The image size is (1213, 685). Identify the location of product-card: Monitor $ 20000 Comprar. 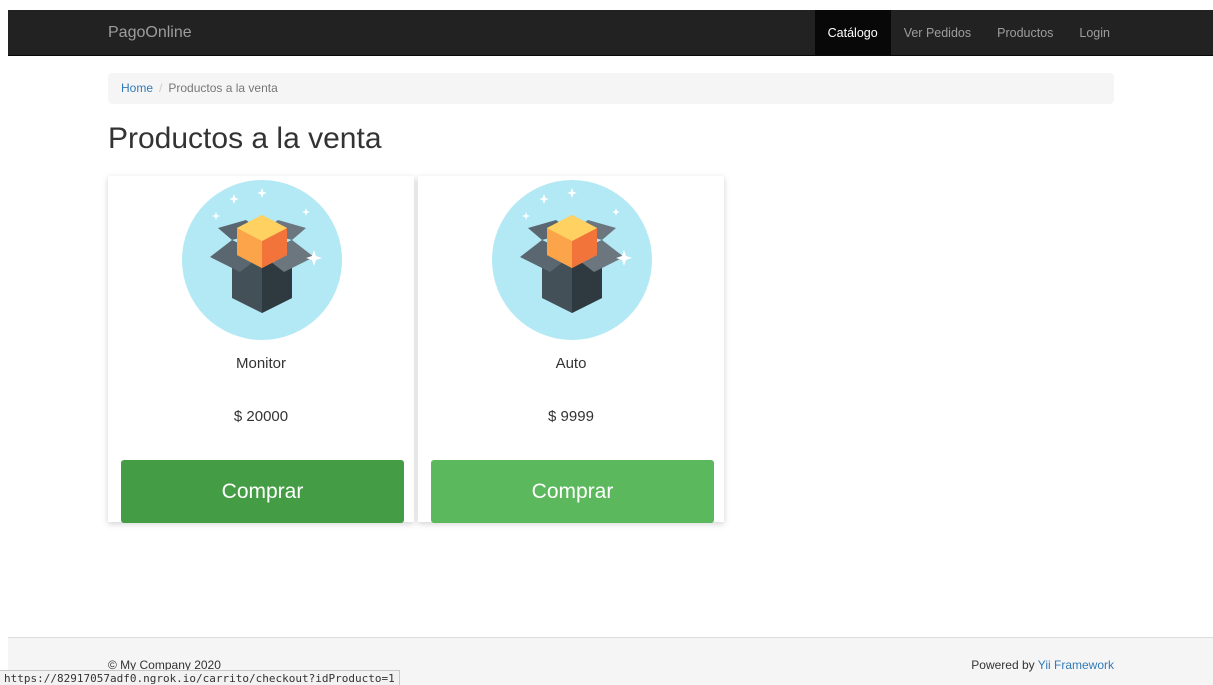
(261, 349).